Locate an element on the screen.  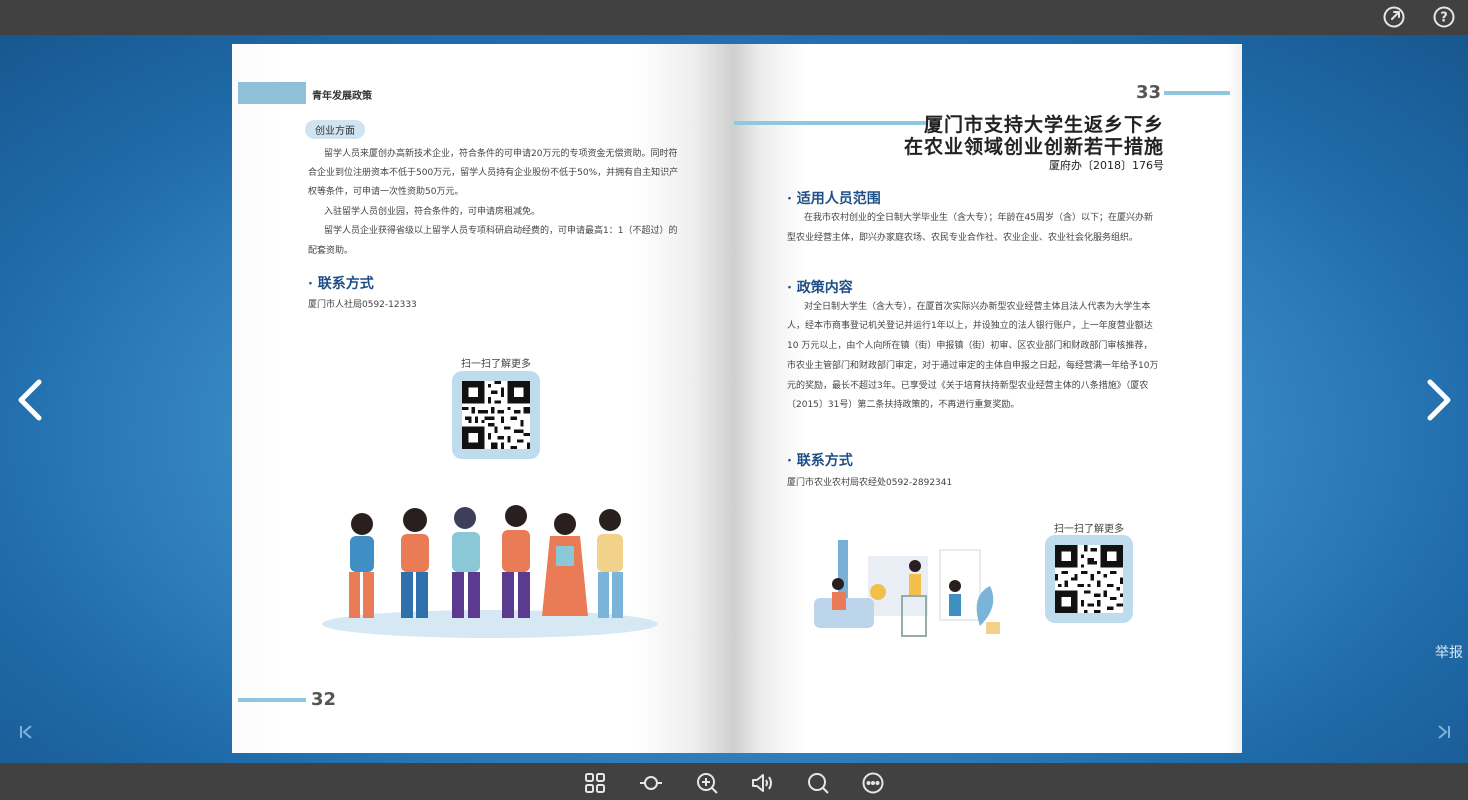
bottom-toolbar is located at coordinates (734, 781).